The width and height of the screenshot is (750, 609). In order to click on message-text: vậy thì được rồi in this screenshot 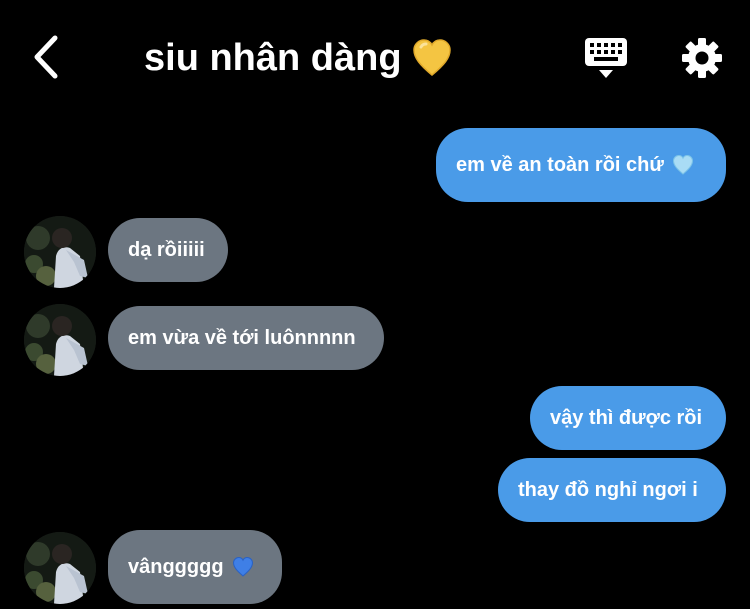, I will do `click(626, 417)`.